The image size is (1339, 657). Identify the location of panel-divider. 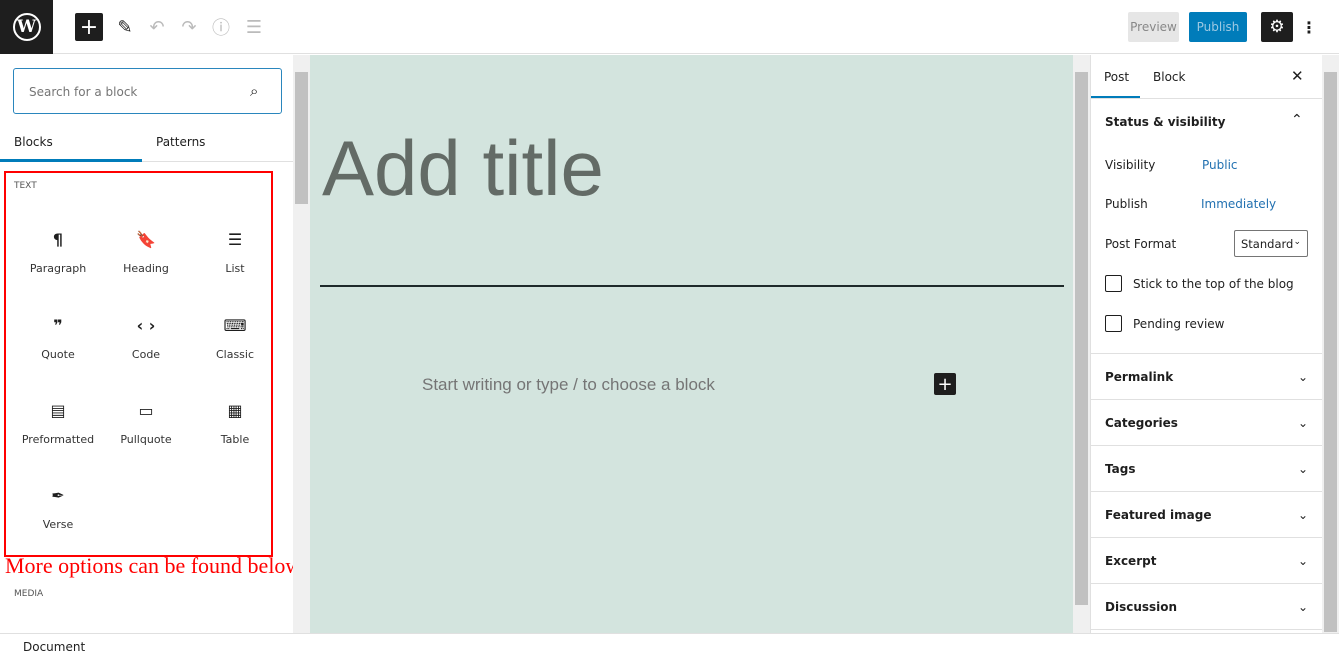
(1206, 629).